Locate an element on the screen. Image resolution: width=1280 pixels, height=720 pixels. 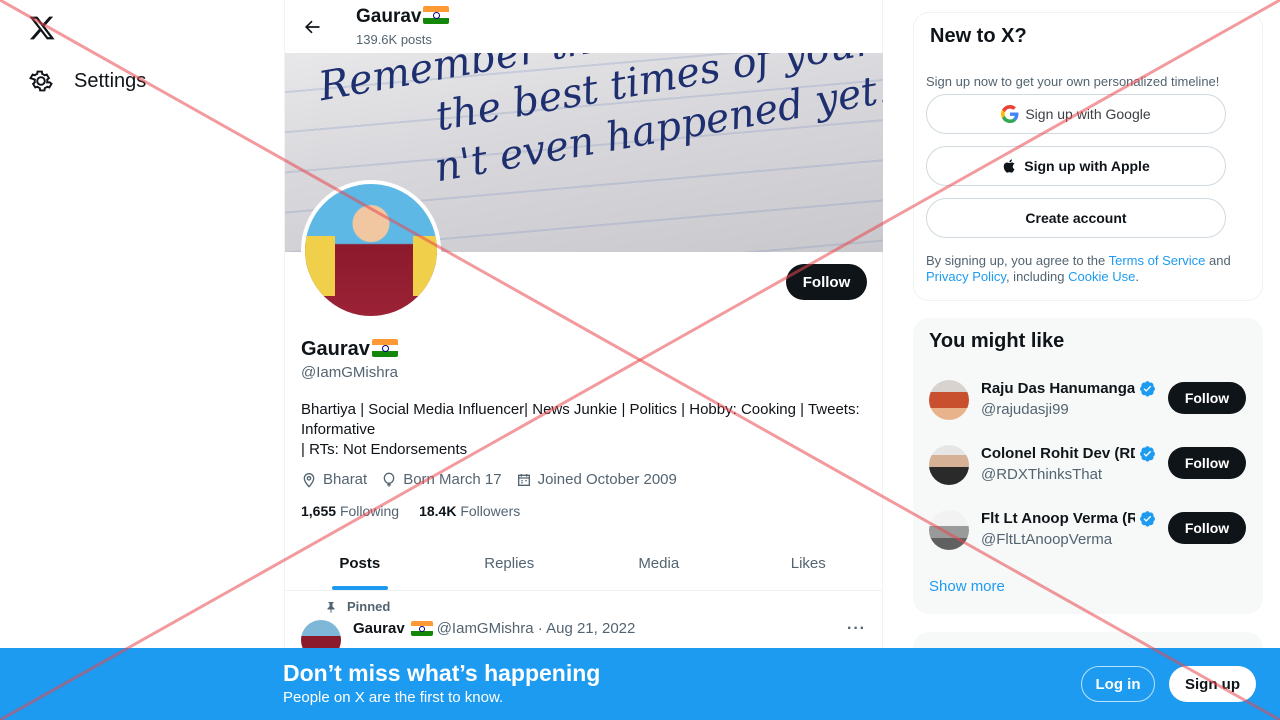
followers-link: 18.4K Followers is located at coordinates (469, 511).